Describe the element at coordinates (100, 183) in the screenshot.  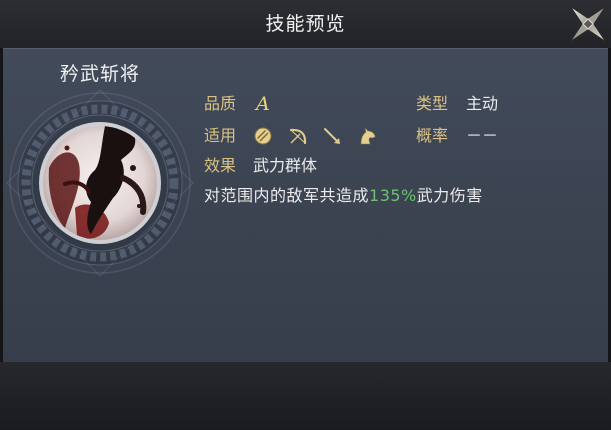
I see `skill-emblem-icon` at that location.